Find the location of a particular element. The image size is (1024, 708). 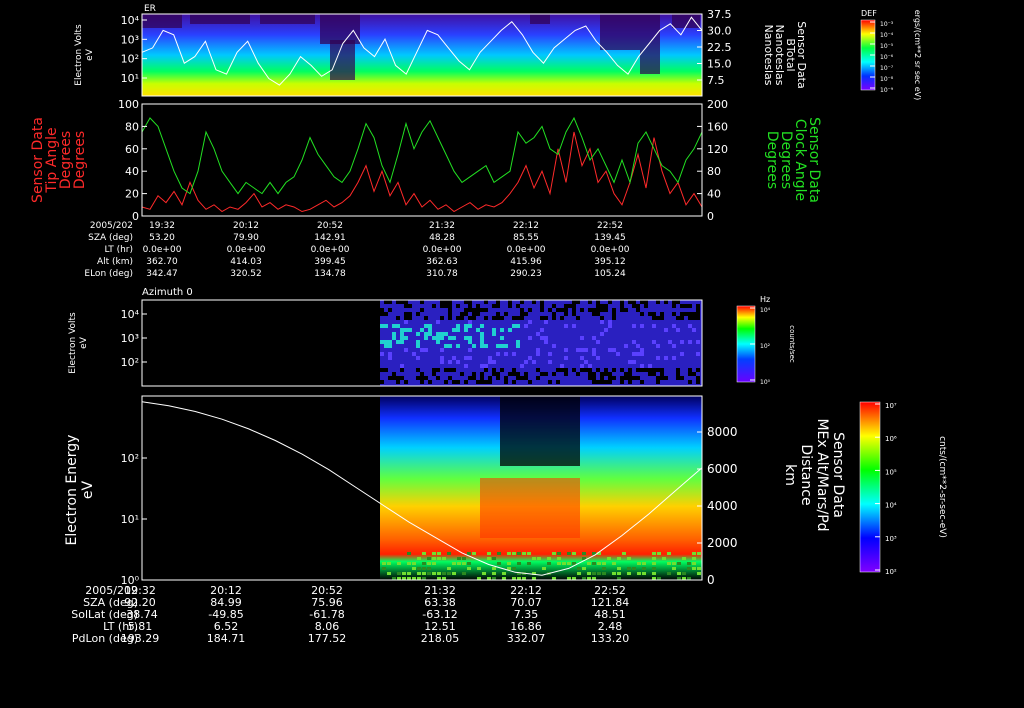

er-cbtick-label: 10⁻⁹ is located at coordinates (887, 90).